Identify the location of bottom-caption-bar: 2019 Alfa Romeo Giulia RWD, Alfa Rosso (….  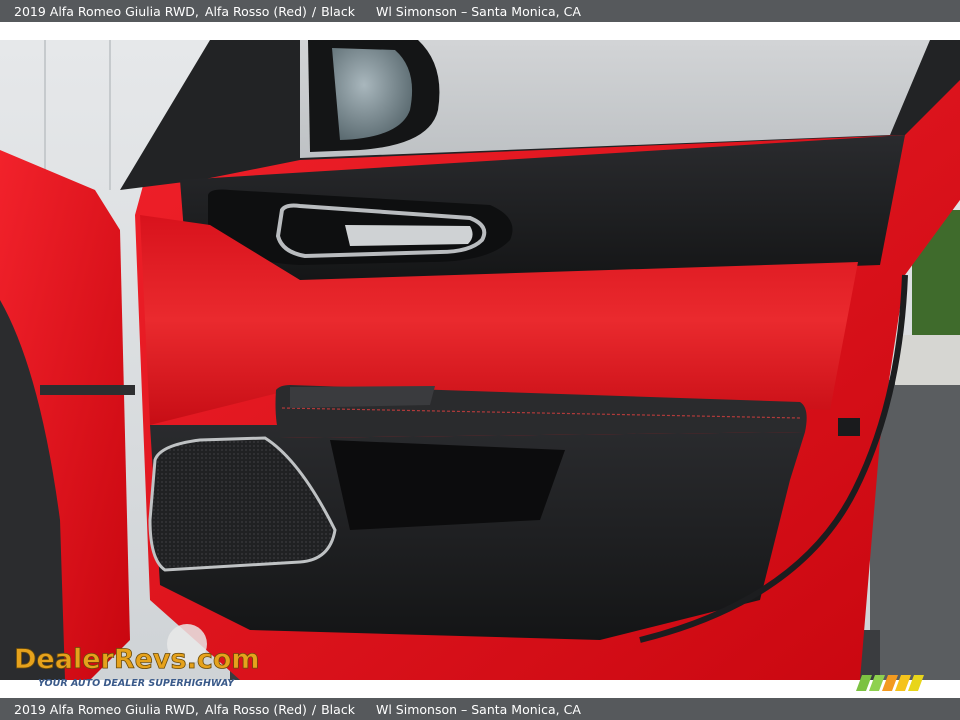
(480, 709).